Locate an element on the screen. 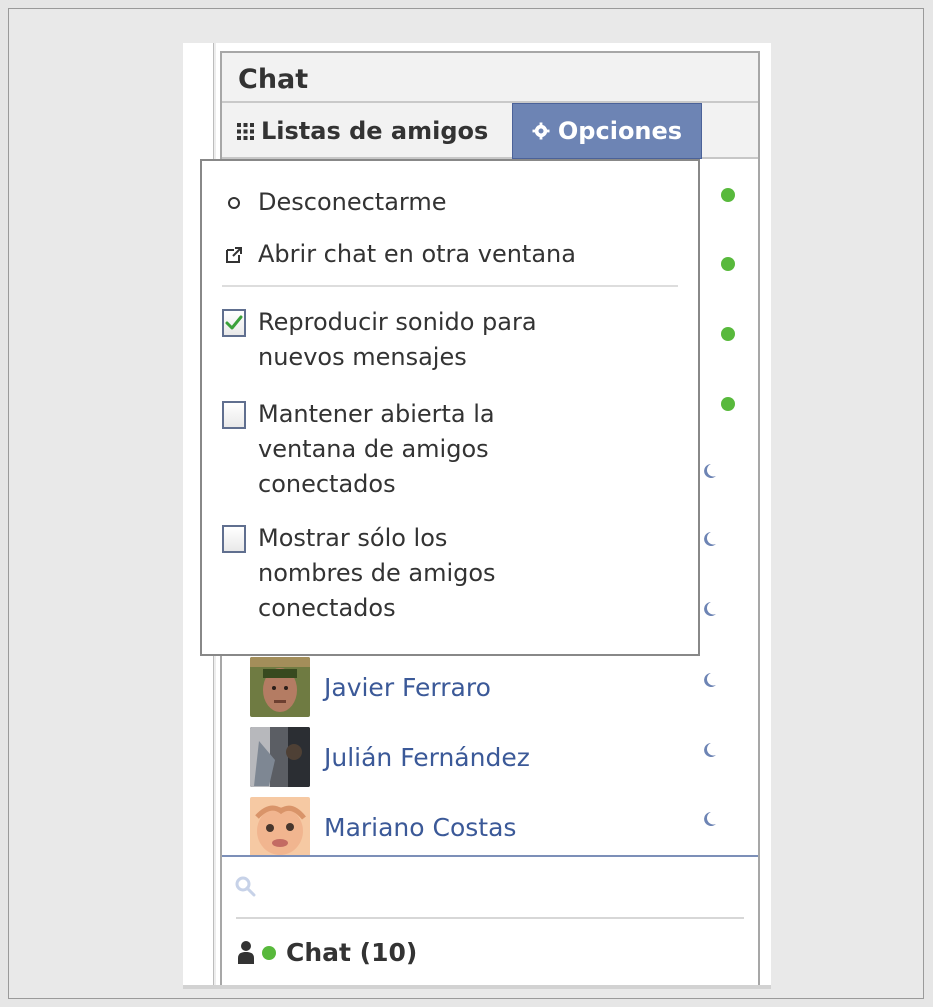 This screenshot has height=1007, width=933. play-sound-option: Reproducir sonido para nuevos mensajes is located at coordinates (379, 340).